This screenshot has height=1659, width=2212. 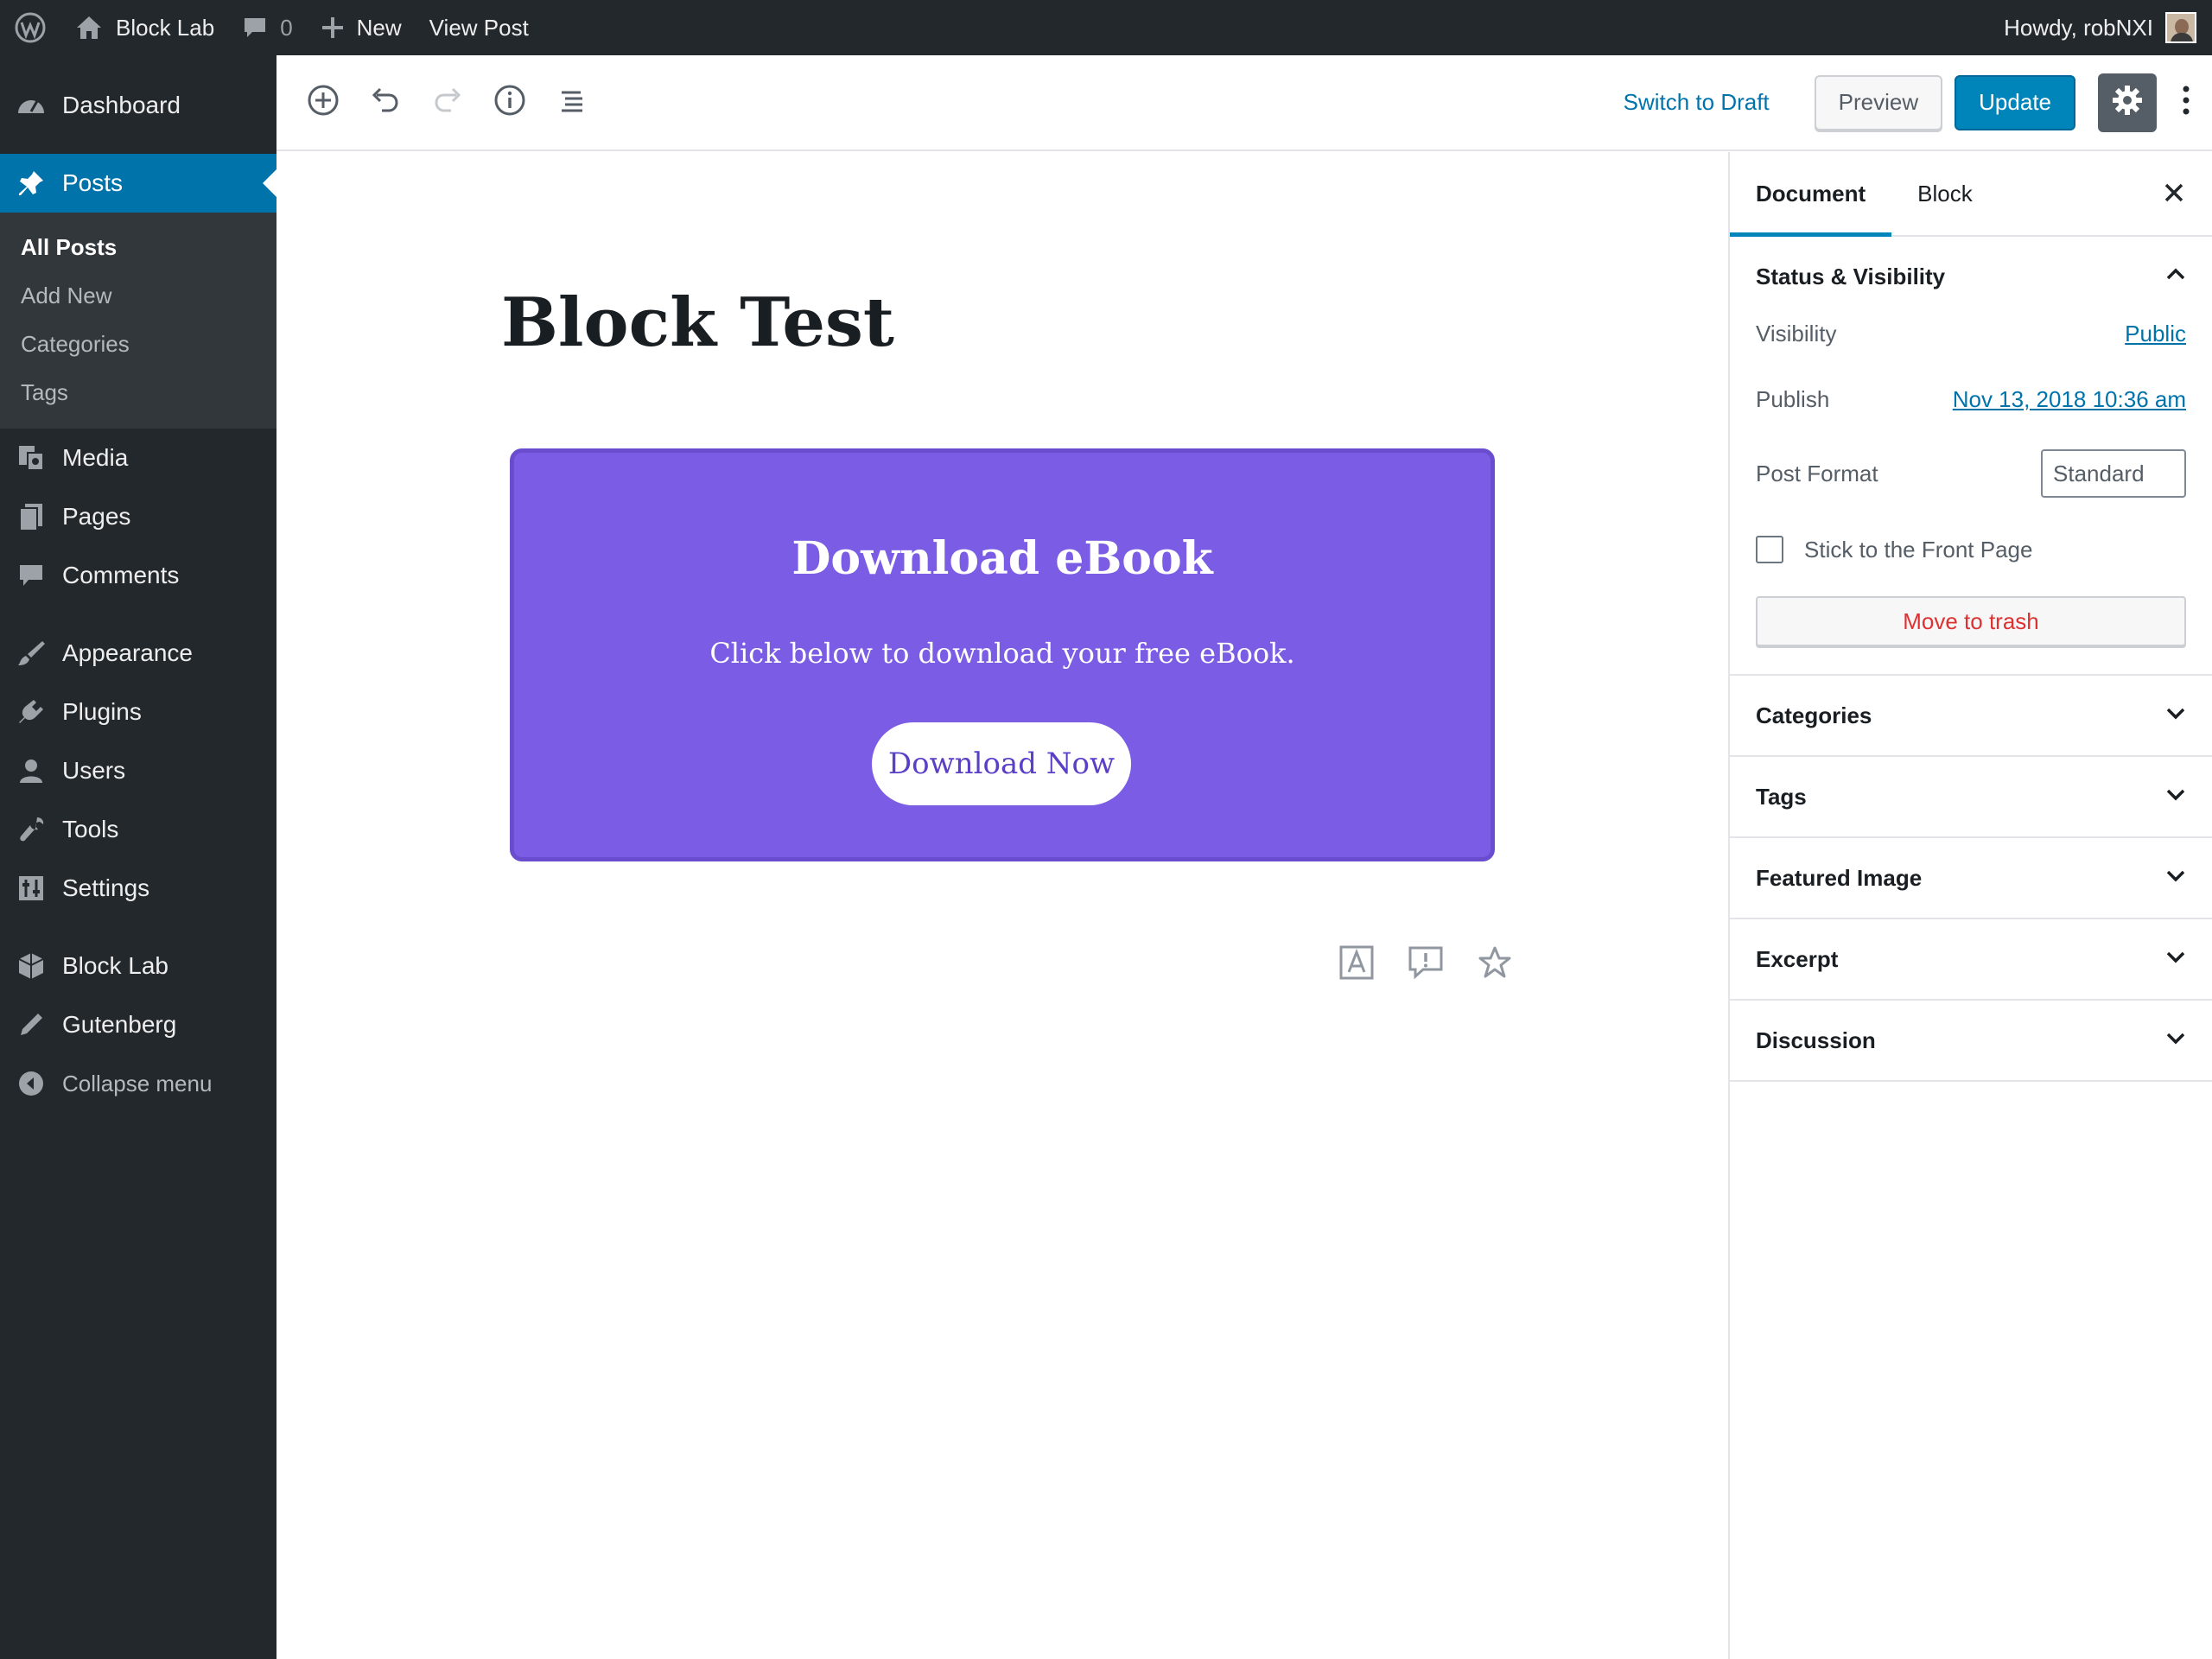 What do you see at coordinates (31, 575) in the screenshot?
I see `comments-icon` at bounding box center [31, 575].